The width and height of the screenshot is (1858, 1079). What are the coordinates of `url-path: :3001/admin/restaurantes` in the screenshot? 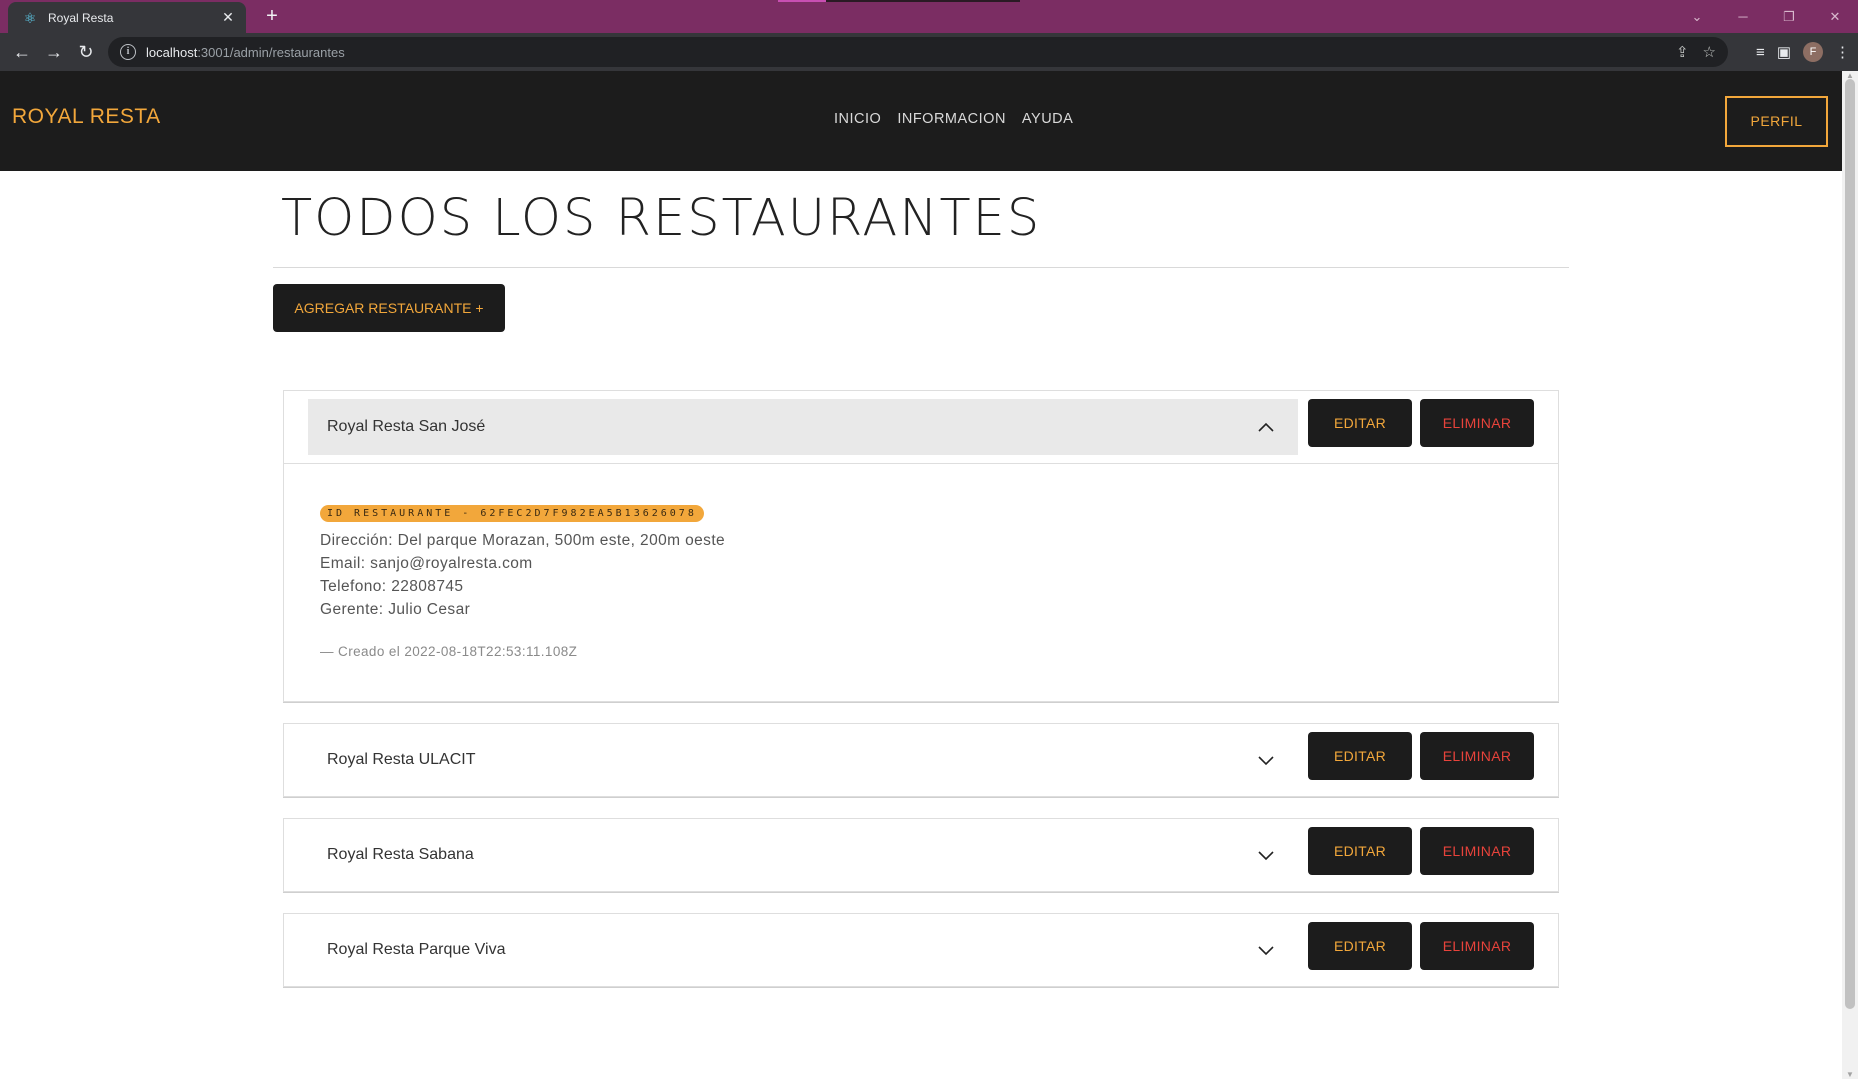 It's located at (271, 52).